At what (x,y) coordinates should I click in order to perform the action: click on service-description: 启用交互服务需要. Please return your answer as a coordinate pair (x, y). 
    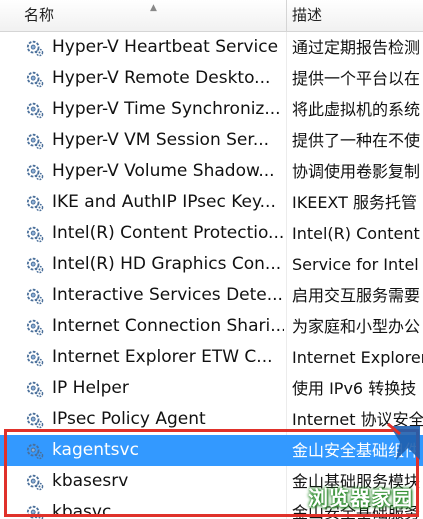
    Looking at the image, I should click on (356, 295).